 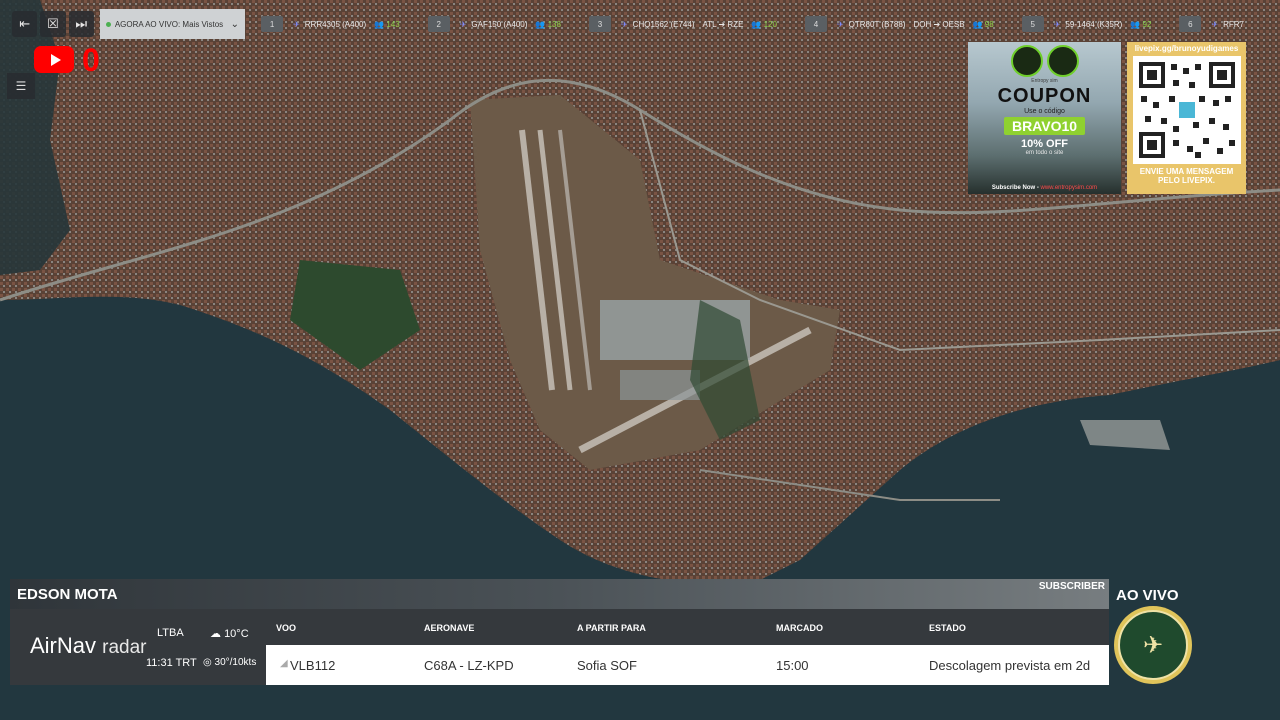 What do you see at coordinates (554, 24) in the screenshot?
I see `flight-views: 138` at bounding box center [554, 24].